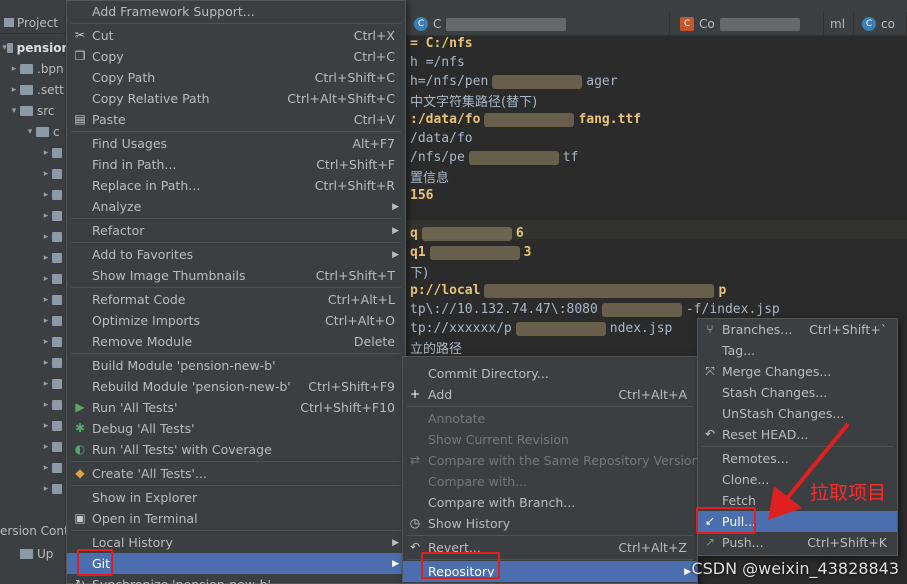 The height and width of the screenshot is (584, 907). Describe the element at coordinates (236, 407) in the screenshot. I see `ctx-item-run-all-tests: ▶ Run 'All Tests' Ctrl+Shift+F10` at that location.